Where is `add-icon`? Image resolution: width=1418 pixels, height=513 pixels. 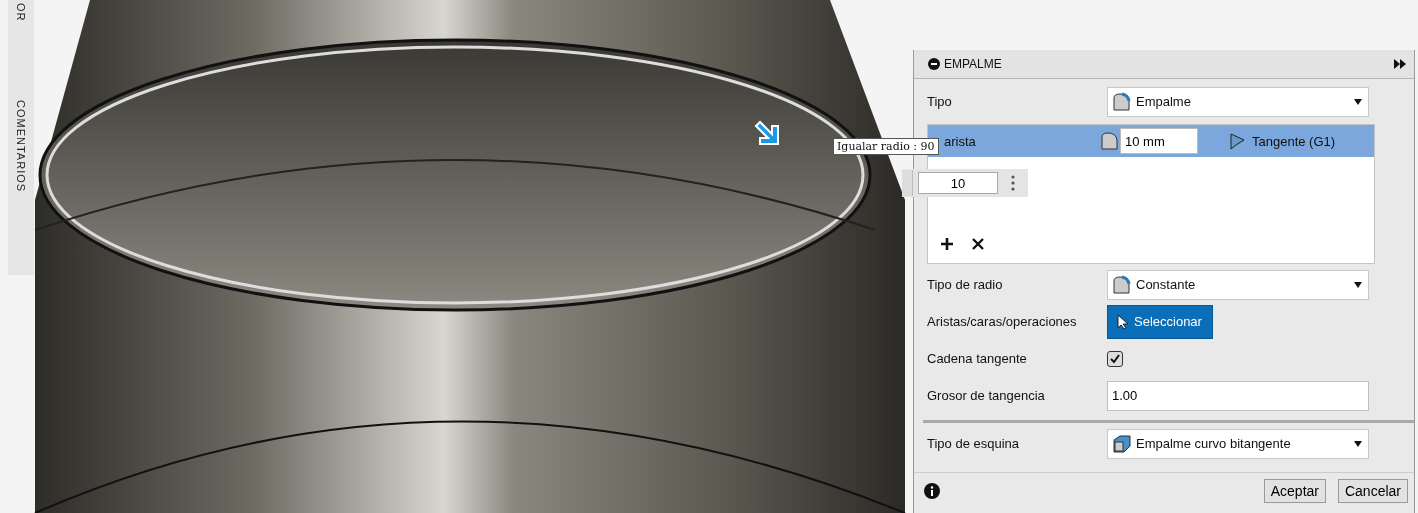 add-icon is located at coordinates (947, 244).